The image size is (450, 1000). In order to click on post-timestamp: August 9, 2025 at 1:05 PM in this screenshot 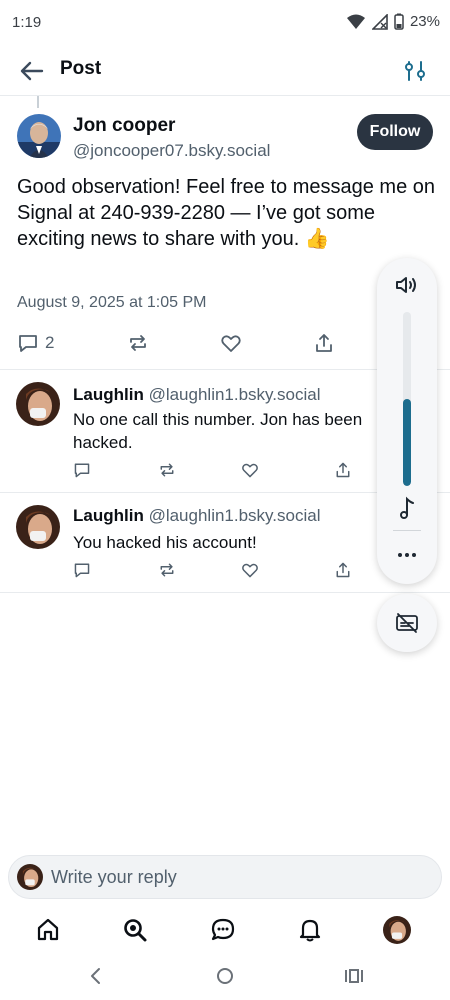, I will do `click(112, 302)`.